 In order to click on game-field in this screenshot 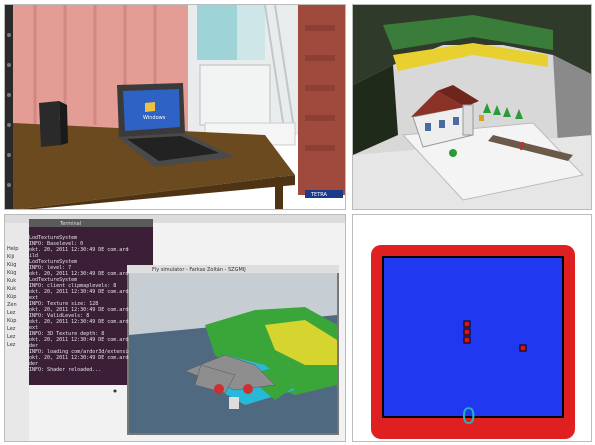, I will do `click(473, 337)`.